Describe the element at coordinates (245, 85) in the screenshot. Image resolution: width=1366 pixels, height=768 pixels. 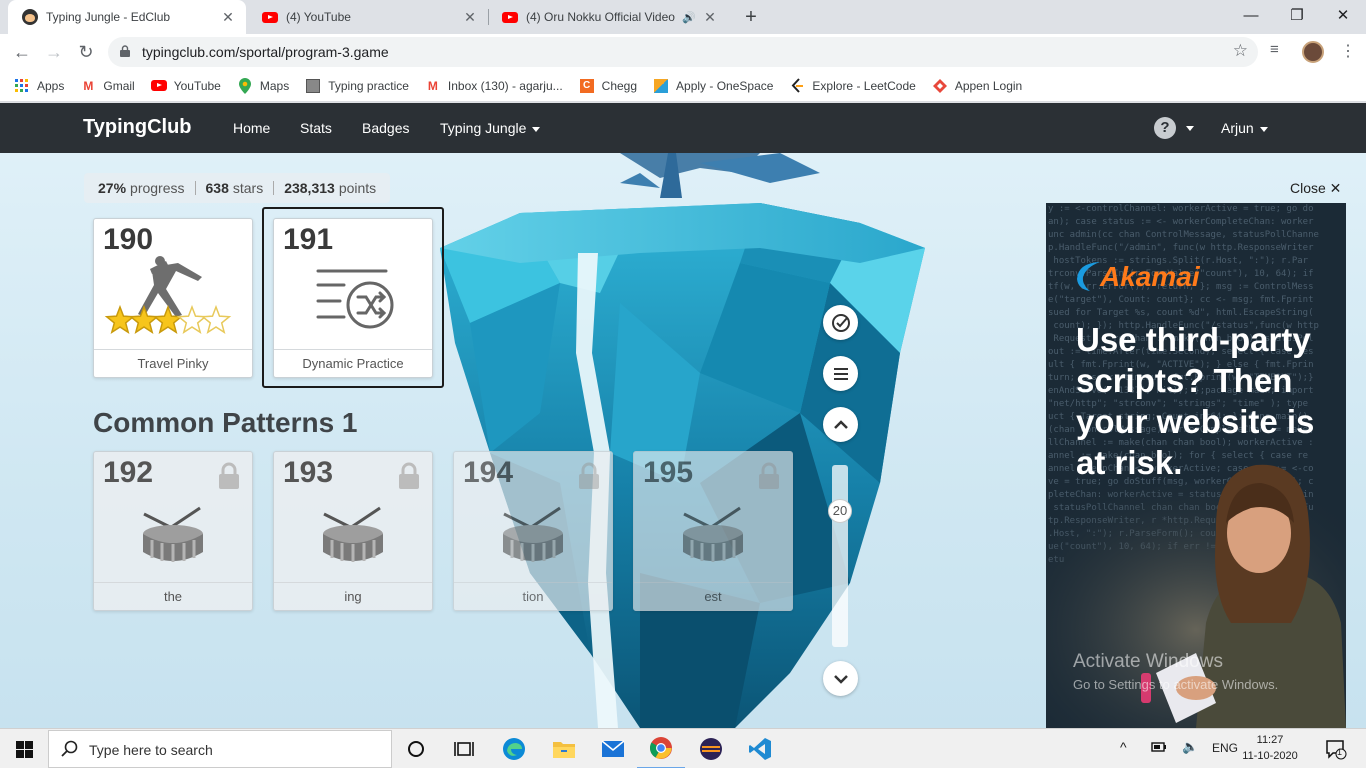
I see `maps-icon` at that location.